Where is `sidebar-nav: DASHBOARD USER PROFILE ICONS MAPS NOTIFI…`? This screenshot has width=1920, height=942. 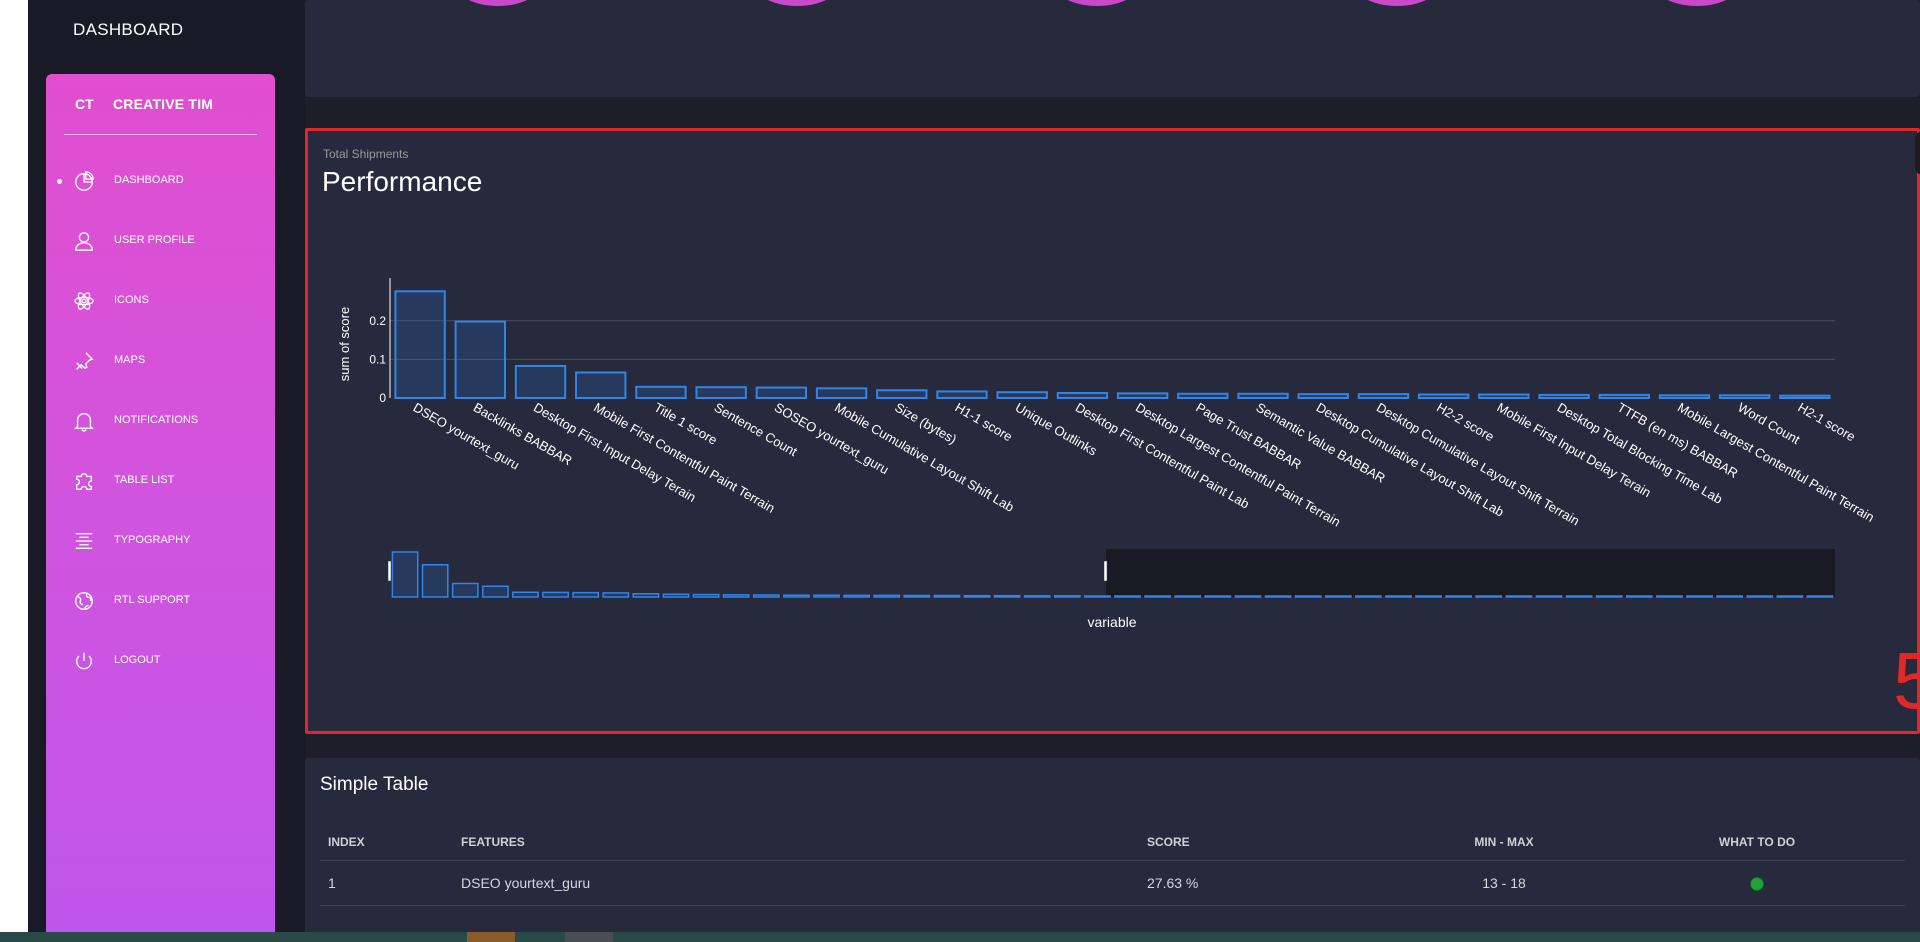
sidebar-nav: DASHBOARD USER PROFILE ICONS MAPS NOTIFI… is located at coordinates (160, 432).